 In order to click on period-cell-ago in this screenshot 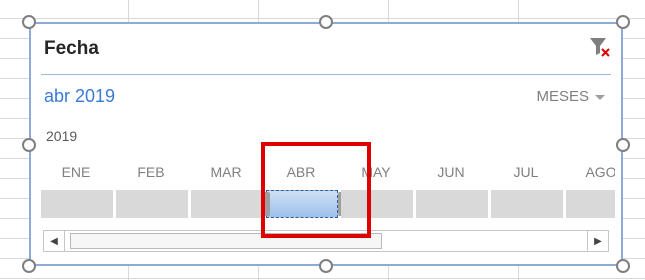, I will do `click(590, 204)`.